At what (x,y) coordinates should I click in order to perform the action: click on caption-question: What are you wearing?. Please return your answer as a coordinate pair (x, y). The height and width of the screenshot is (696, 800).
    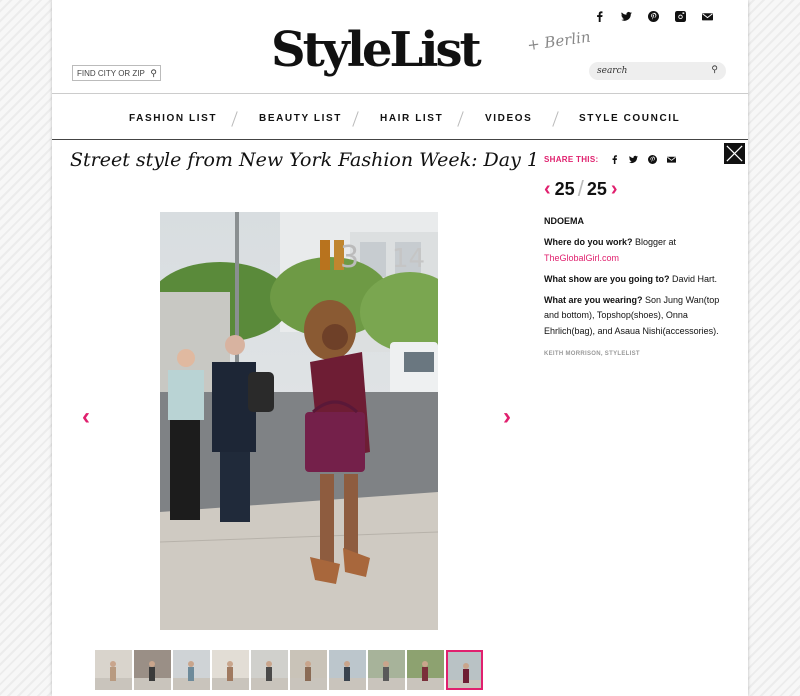
    Looking at the image, I should click on (593, 300).